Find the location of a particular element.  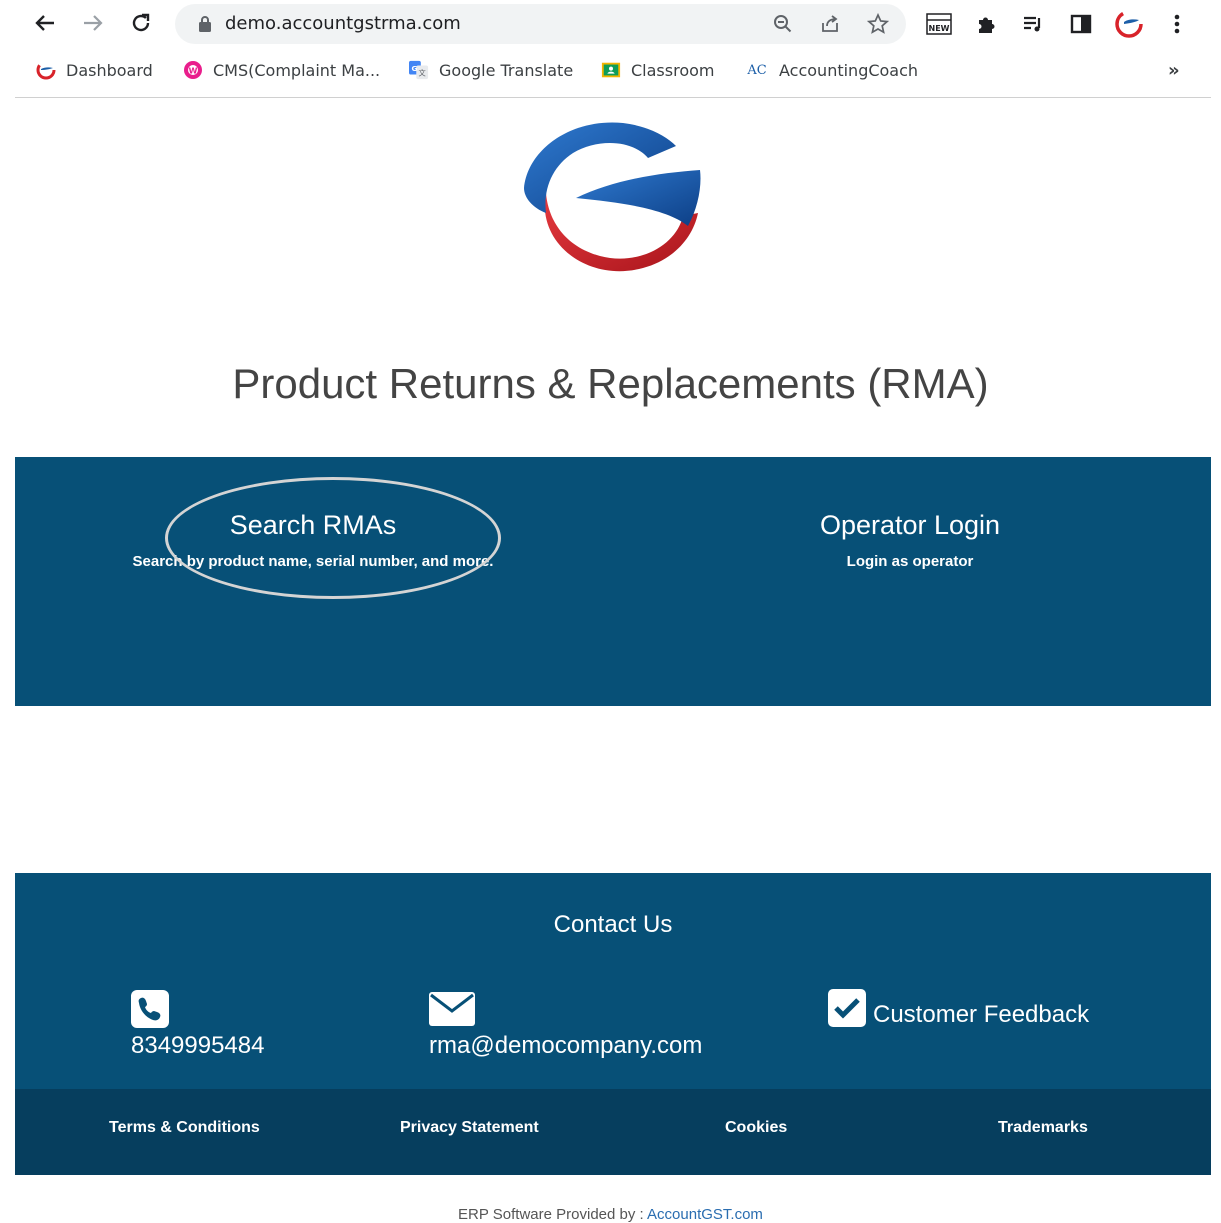

google-translate-favicon: G文 is located at coordinates (419, 70).